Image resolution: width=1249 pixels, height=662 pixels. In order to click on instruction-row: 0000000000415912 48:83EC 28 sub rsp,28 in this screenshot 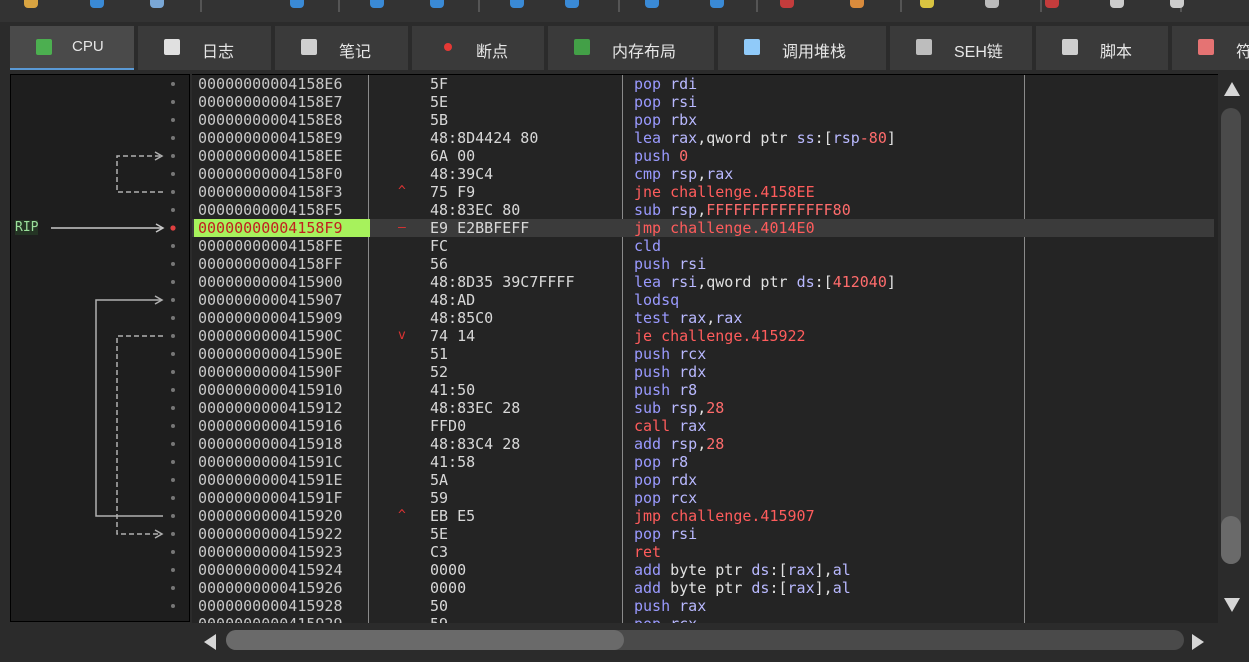, I will do `click(703, 408)`.